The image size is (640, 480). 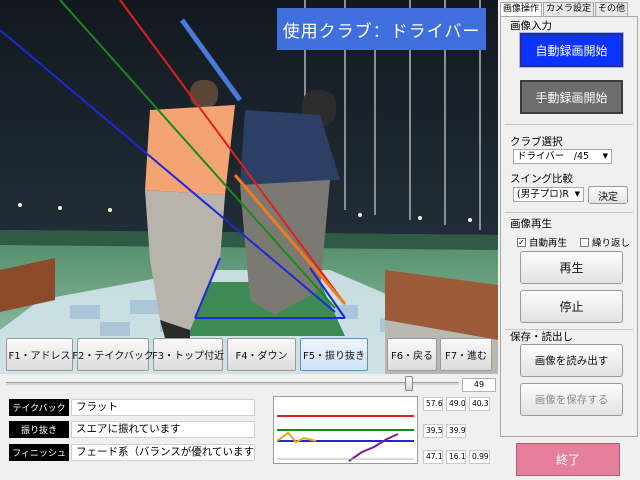 What do you see at coordinates (611, 243) in the screenshot?
I see `repeat-label: 繰り返し` at bounding box center [611, 243].